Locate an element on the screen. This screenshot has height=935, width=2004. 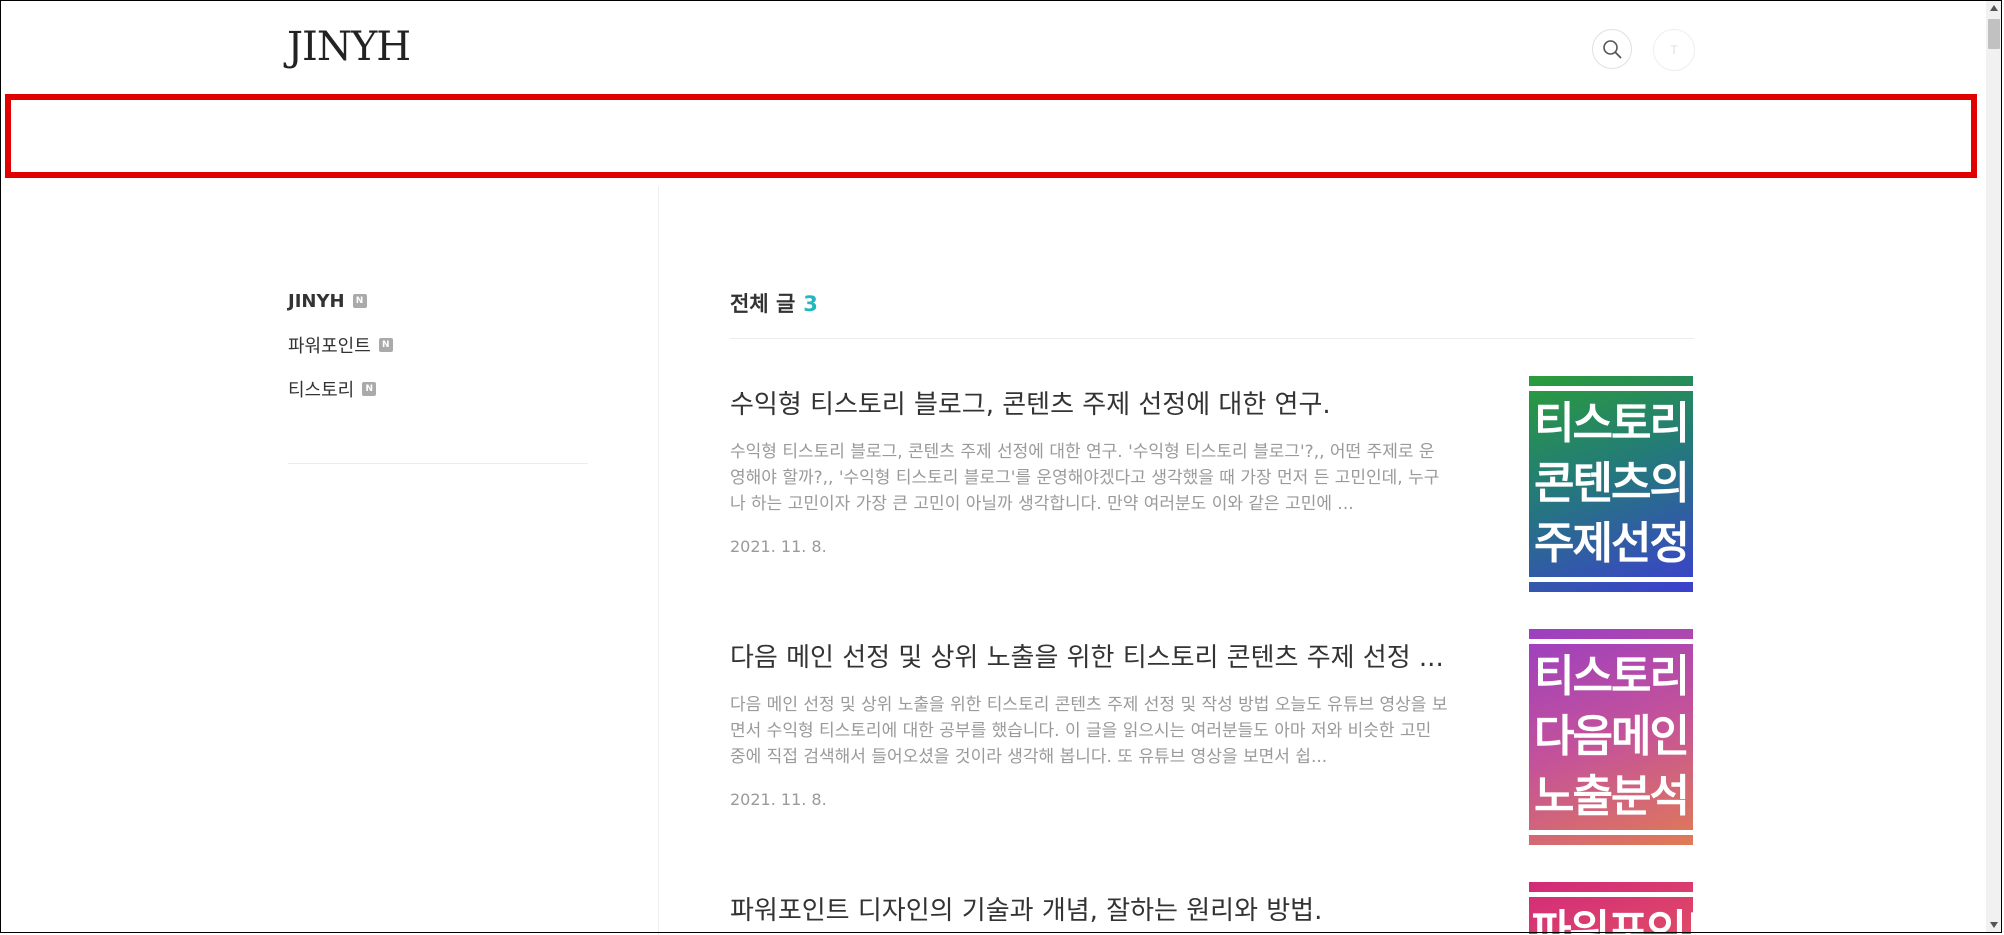
post-thumbnail: 파워포인트 is located at coordinates (1611, 908).